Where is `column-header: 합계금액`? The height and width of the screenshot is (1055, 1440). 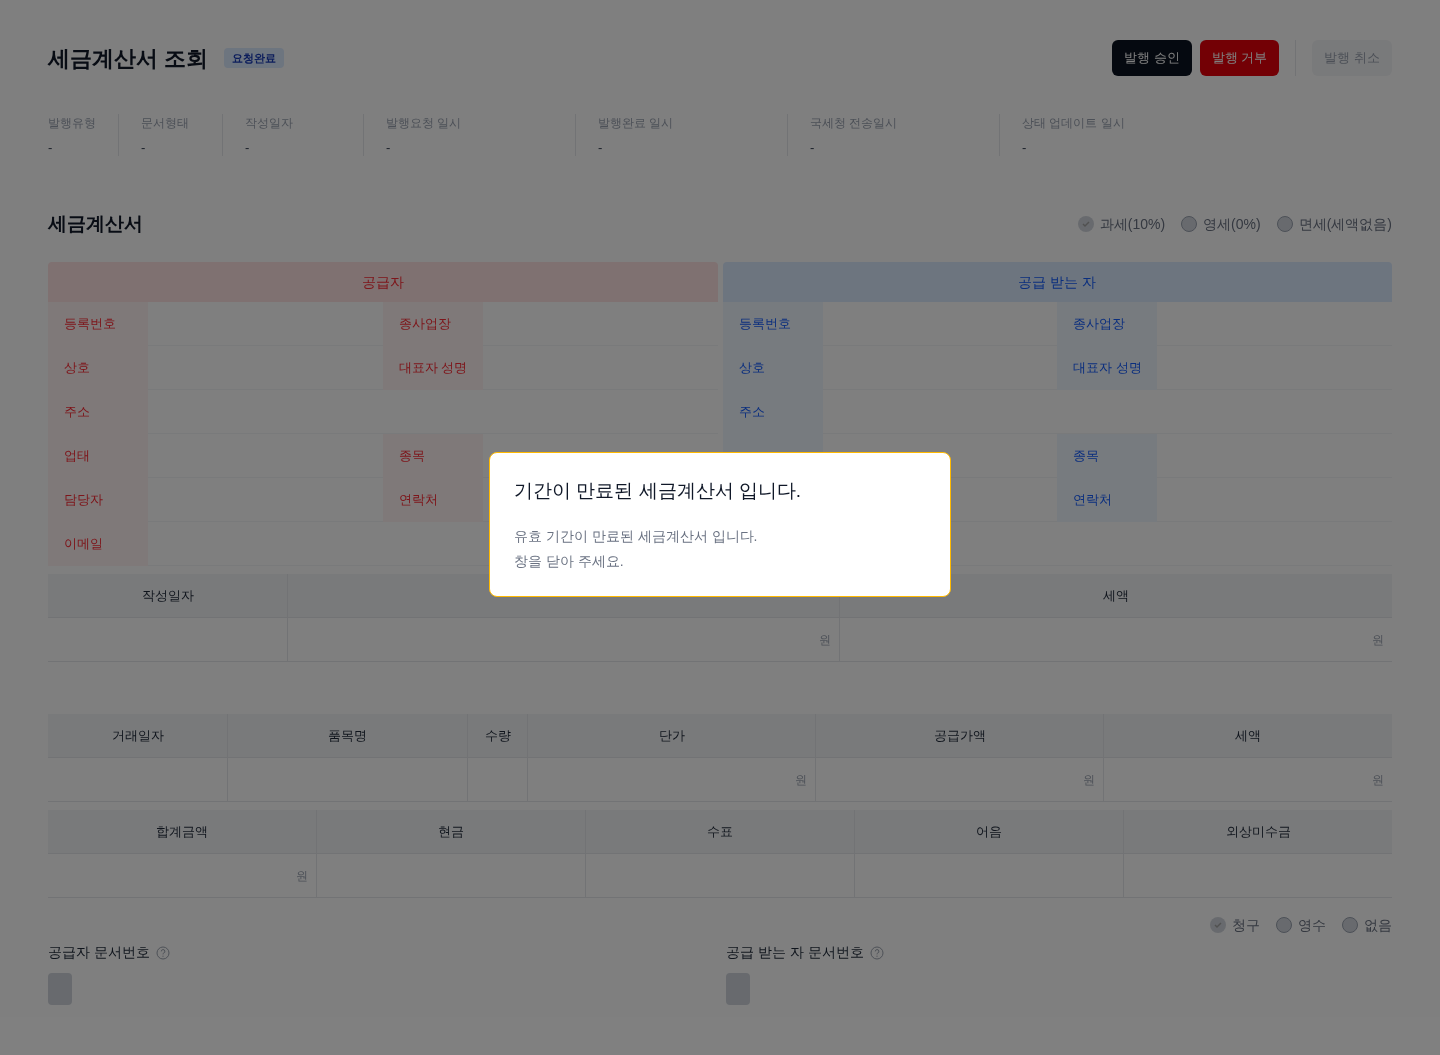
column-header: 합계금액 is located at coordinates (182, 832).